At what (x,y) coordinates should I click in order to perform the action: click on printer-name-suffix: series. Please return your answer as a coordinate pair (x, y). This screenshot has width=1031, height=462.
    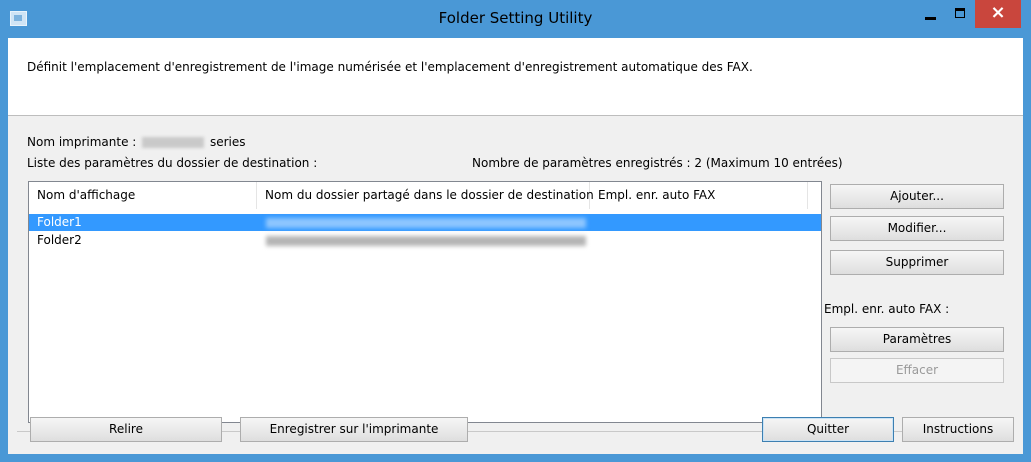
    Looking at the image, I should click on (227, 142).